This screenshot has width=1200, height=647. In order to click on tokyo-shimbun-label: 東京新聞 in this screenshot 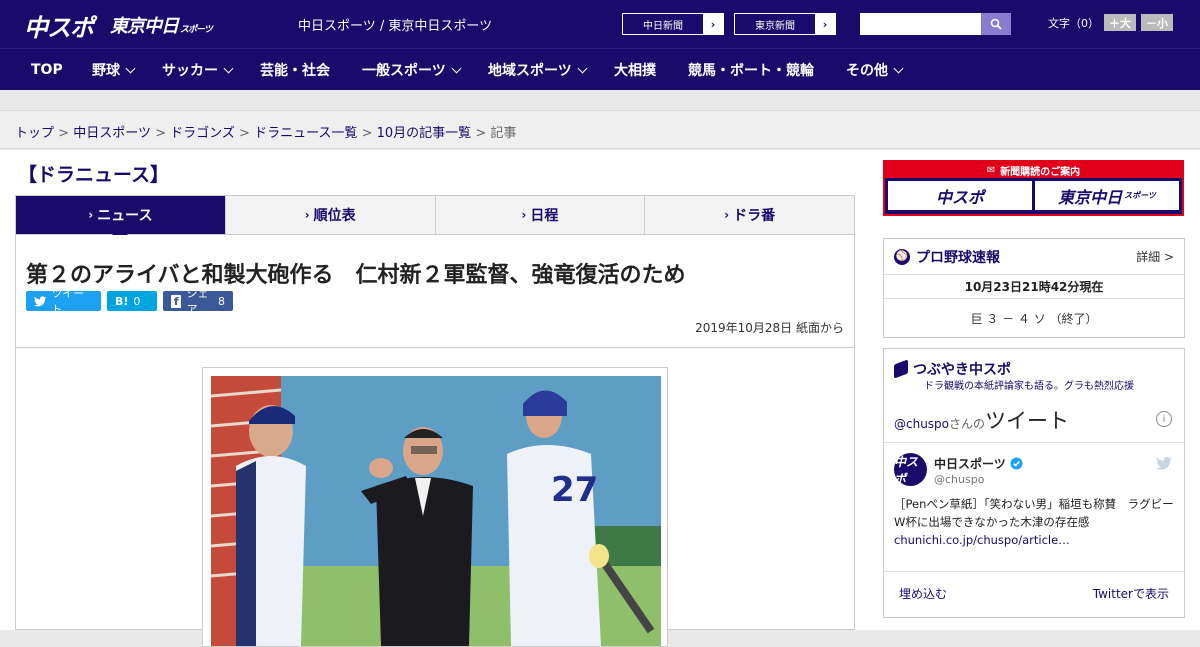, I will do `click(775, 26)`.